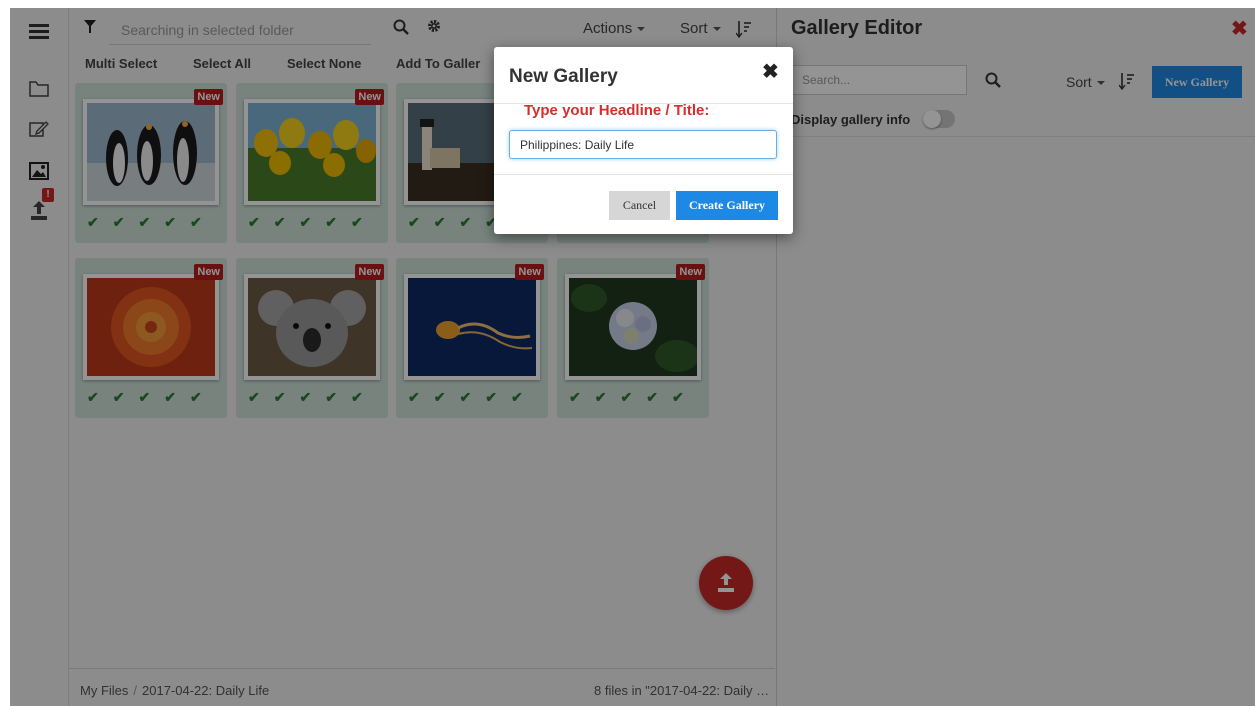 The image size is (1255, 706). Describe the element at coordinates (727, 205) in the screenshot. I see `create-gallery-button: Create Gallery` at that location.